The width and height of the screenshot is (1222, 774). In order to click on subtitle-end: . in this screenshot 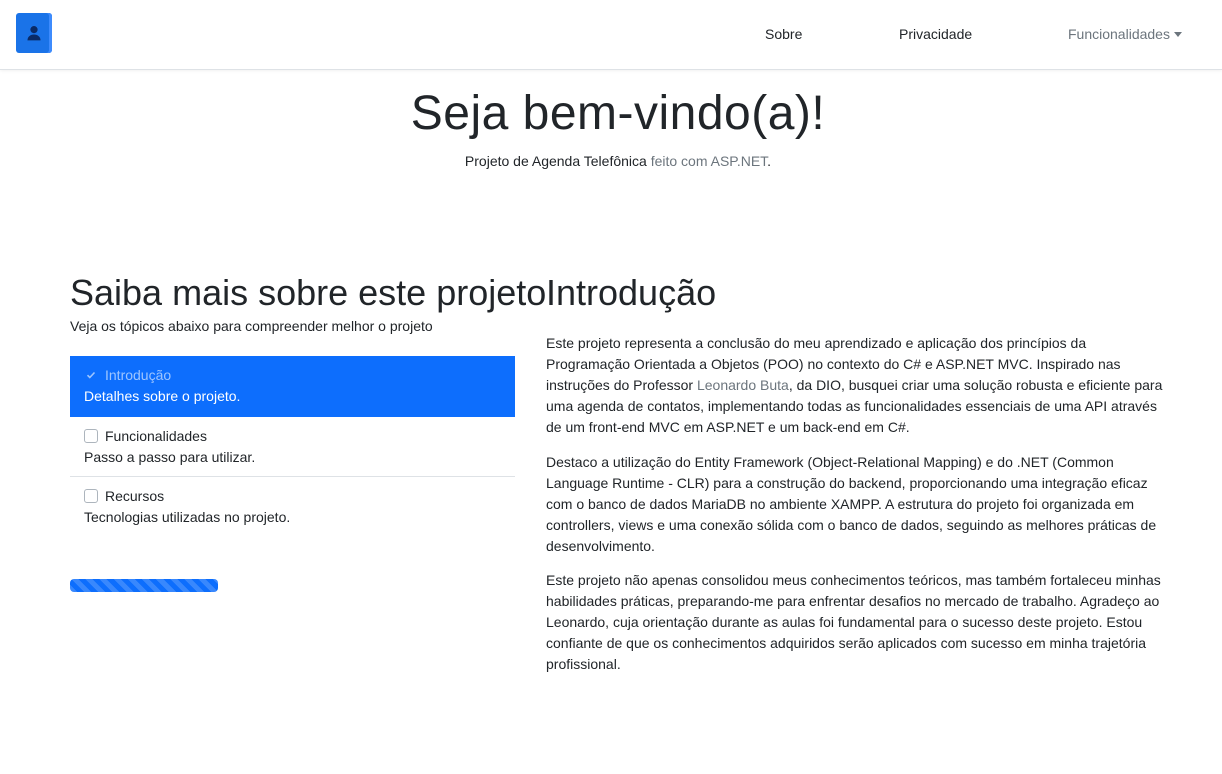, I will do `click(769, 161)`.